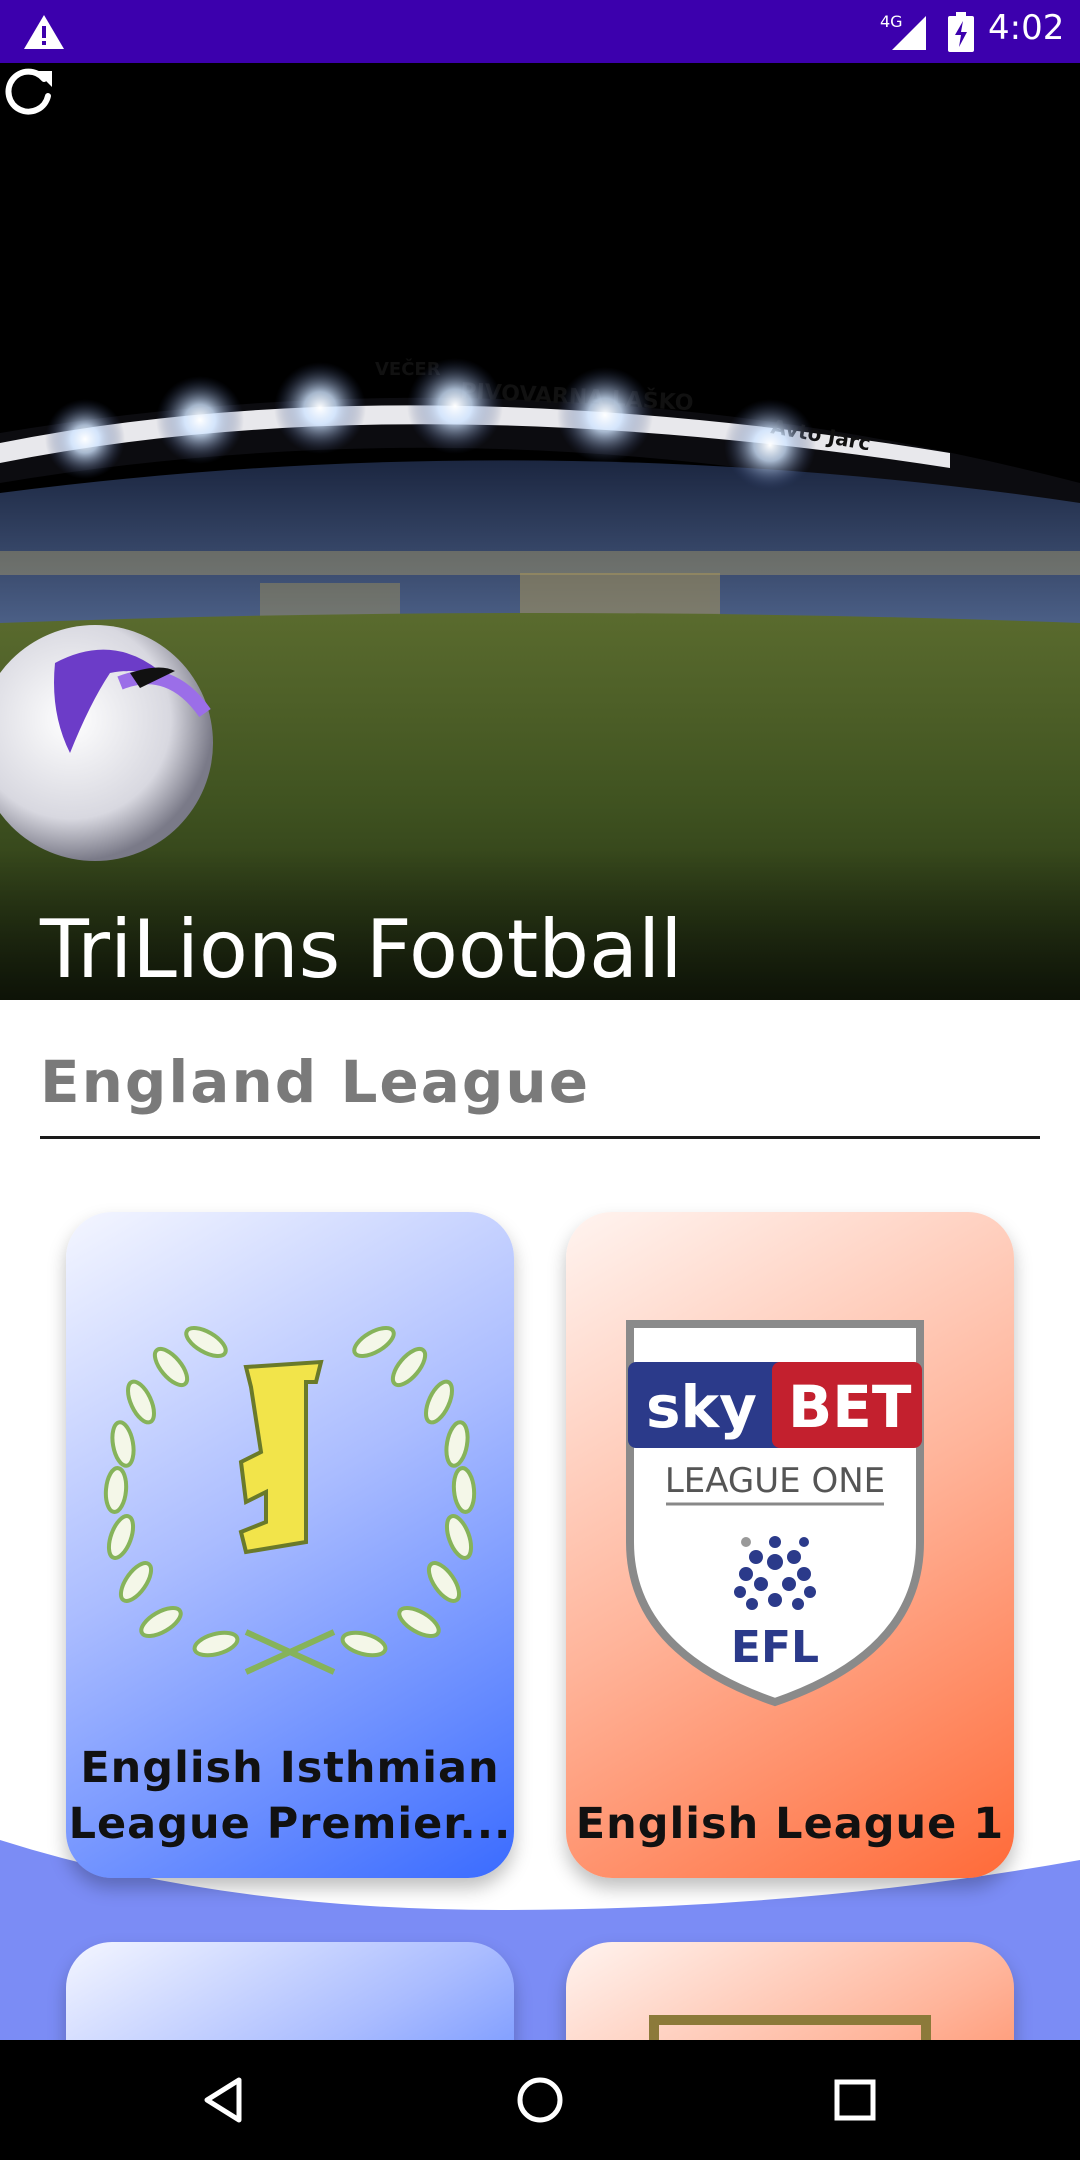 Image resolution: width=1080 pixels, height=2160 pixels. Describe the element at coordinates (315, 1082) in the screenshot. I see `section-title: England League` at that location.